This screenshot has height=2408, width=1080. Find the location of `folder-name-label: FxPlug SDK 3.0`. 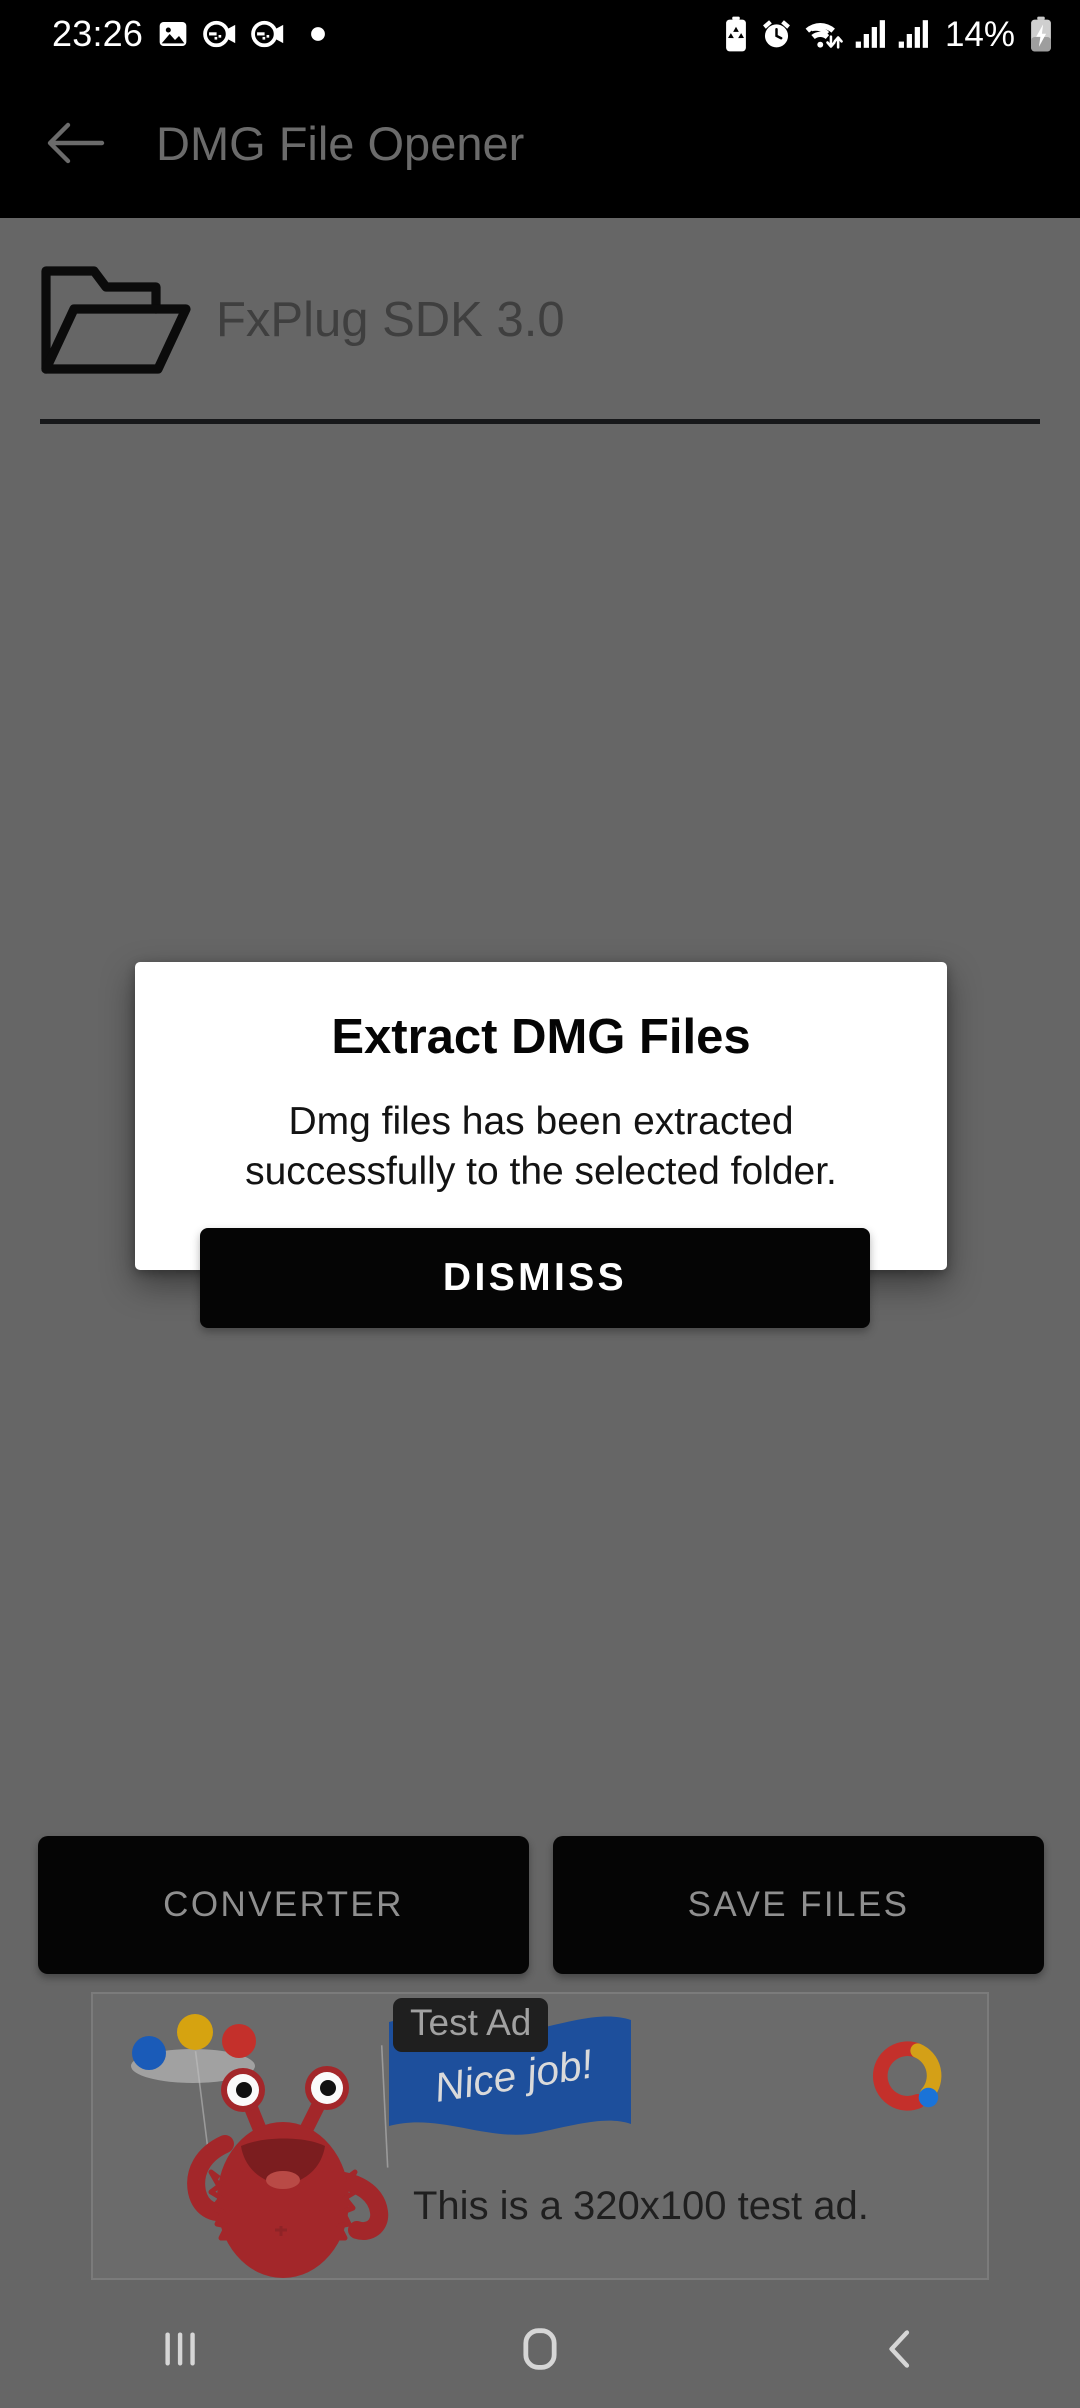

folder-name-label: FxPlug SDK 3.0 is located at coordinates (390, 320).